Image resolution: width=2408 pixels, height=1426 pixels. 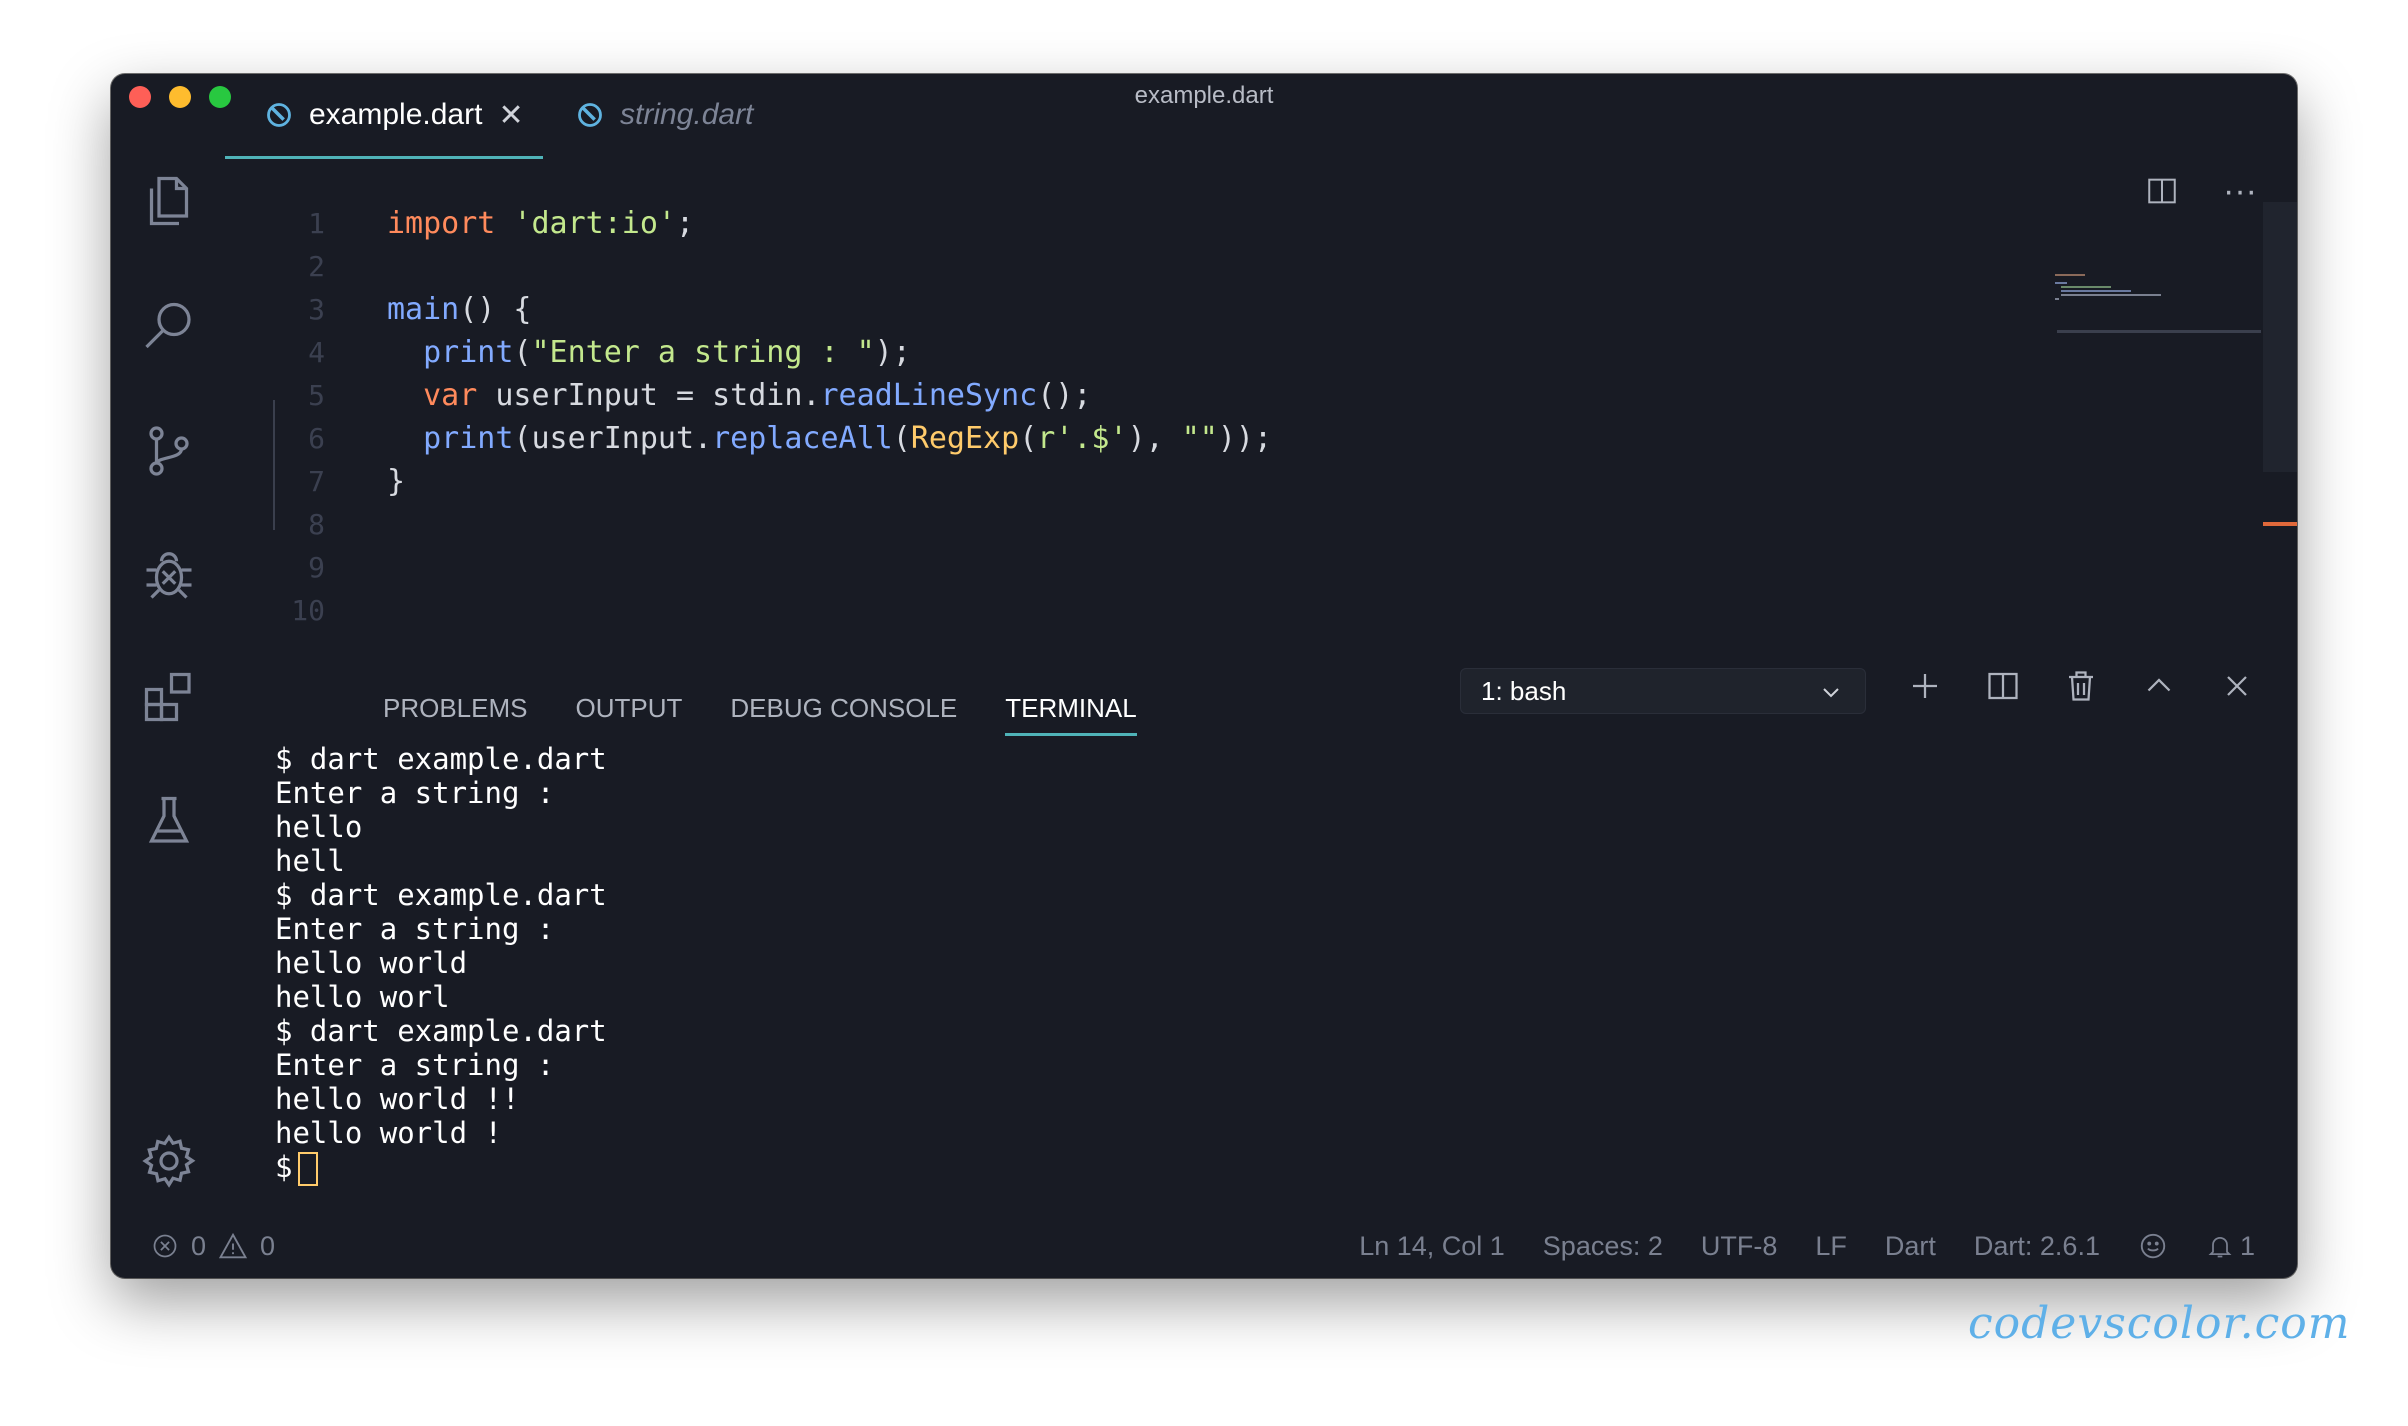 What do you see at coordinates (169, 1161) in the screenshot?
I see `gear-icon` at bounding box center [169, 1161].